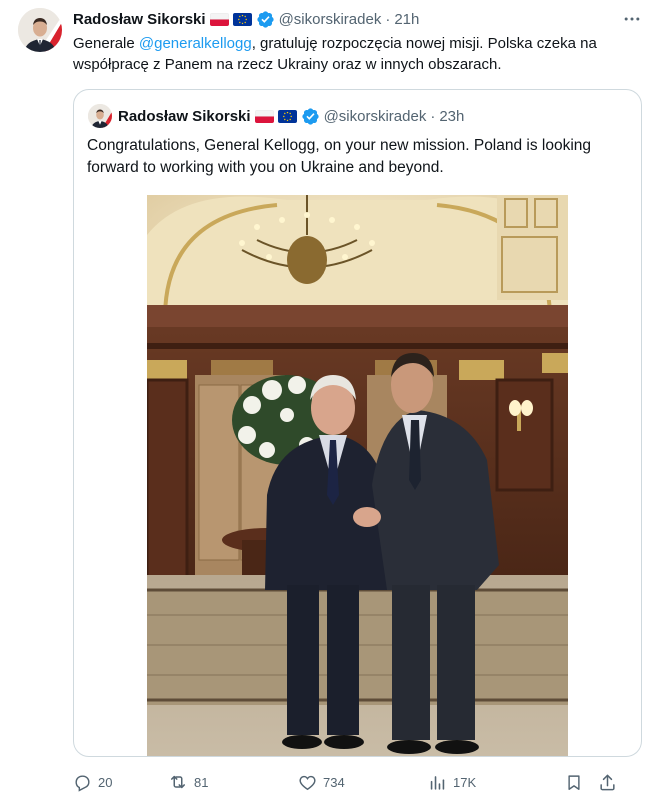 This screenshot has height=806, width=669. Describe the element at coordinates (334, 782) in the screenshot. I see `like-count: 734` at that location.